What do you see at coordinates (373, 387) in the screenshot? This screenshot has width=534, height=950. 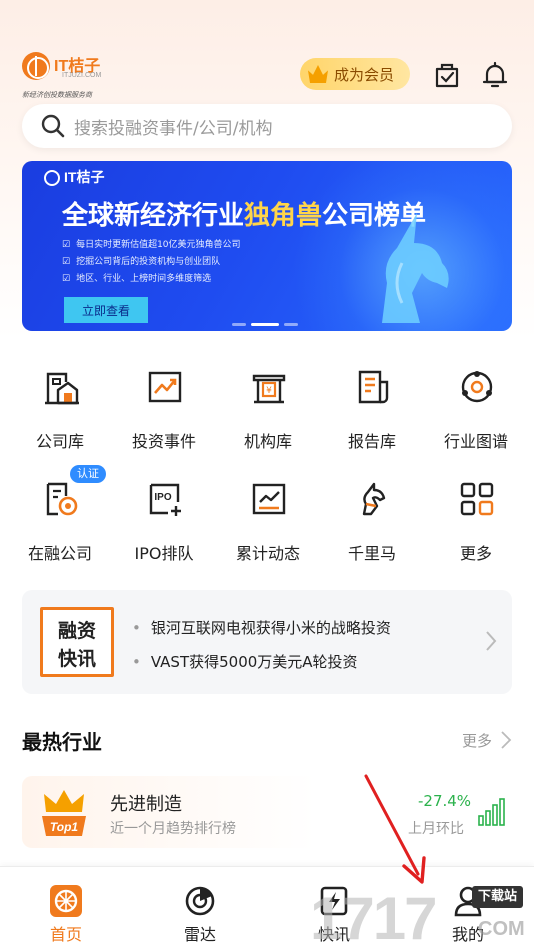 I see `report-icon` at bounding box center [373, 387].